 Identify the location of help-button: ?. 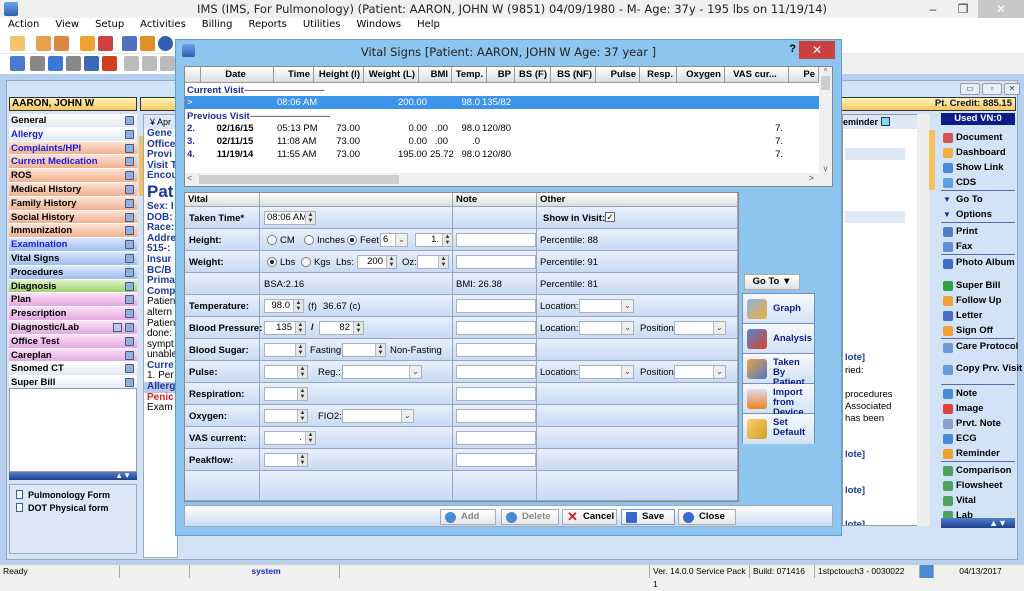
(792, 49).